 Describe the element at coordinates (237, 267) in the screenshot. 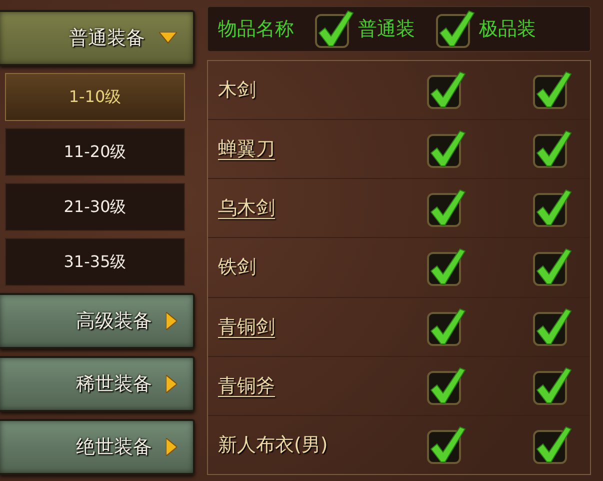

I see `item-name: 铁剑` at that location.